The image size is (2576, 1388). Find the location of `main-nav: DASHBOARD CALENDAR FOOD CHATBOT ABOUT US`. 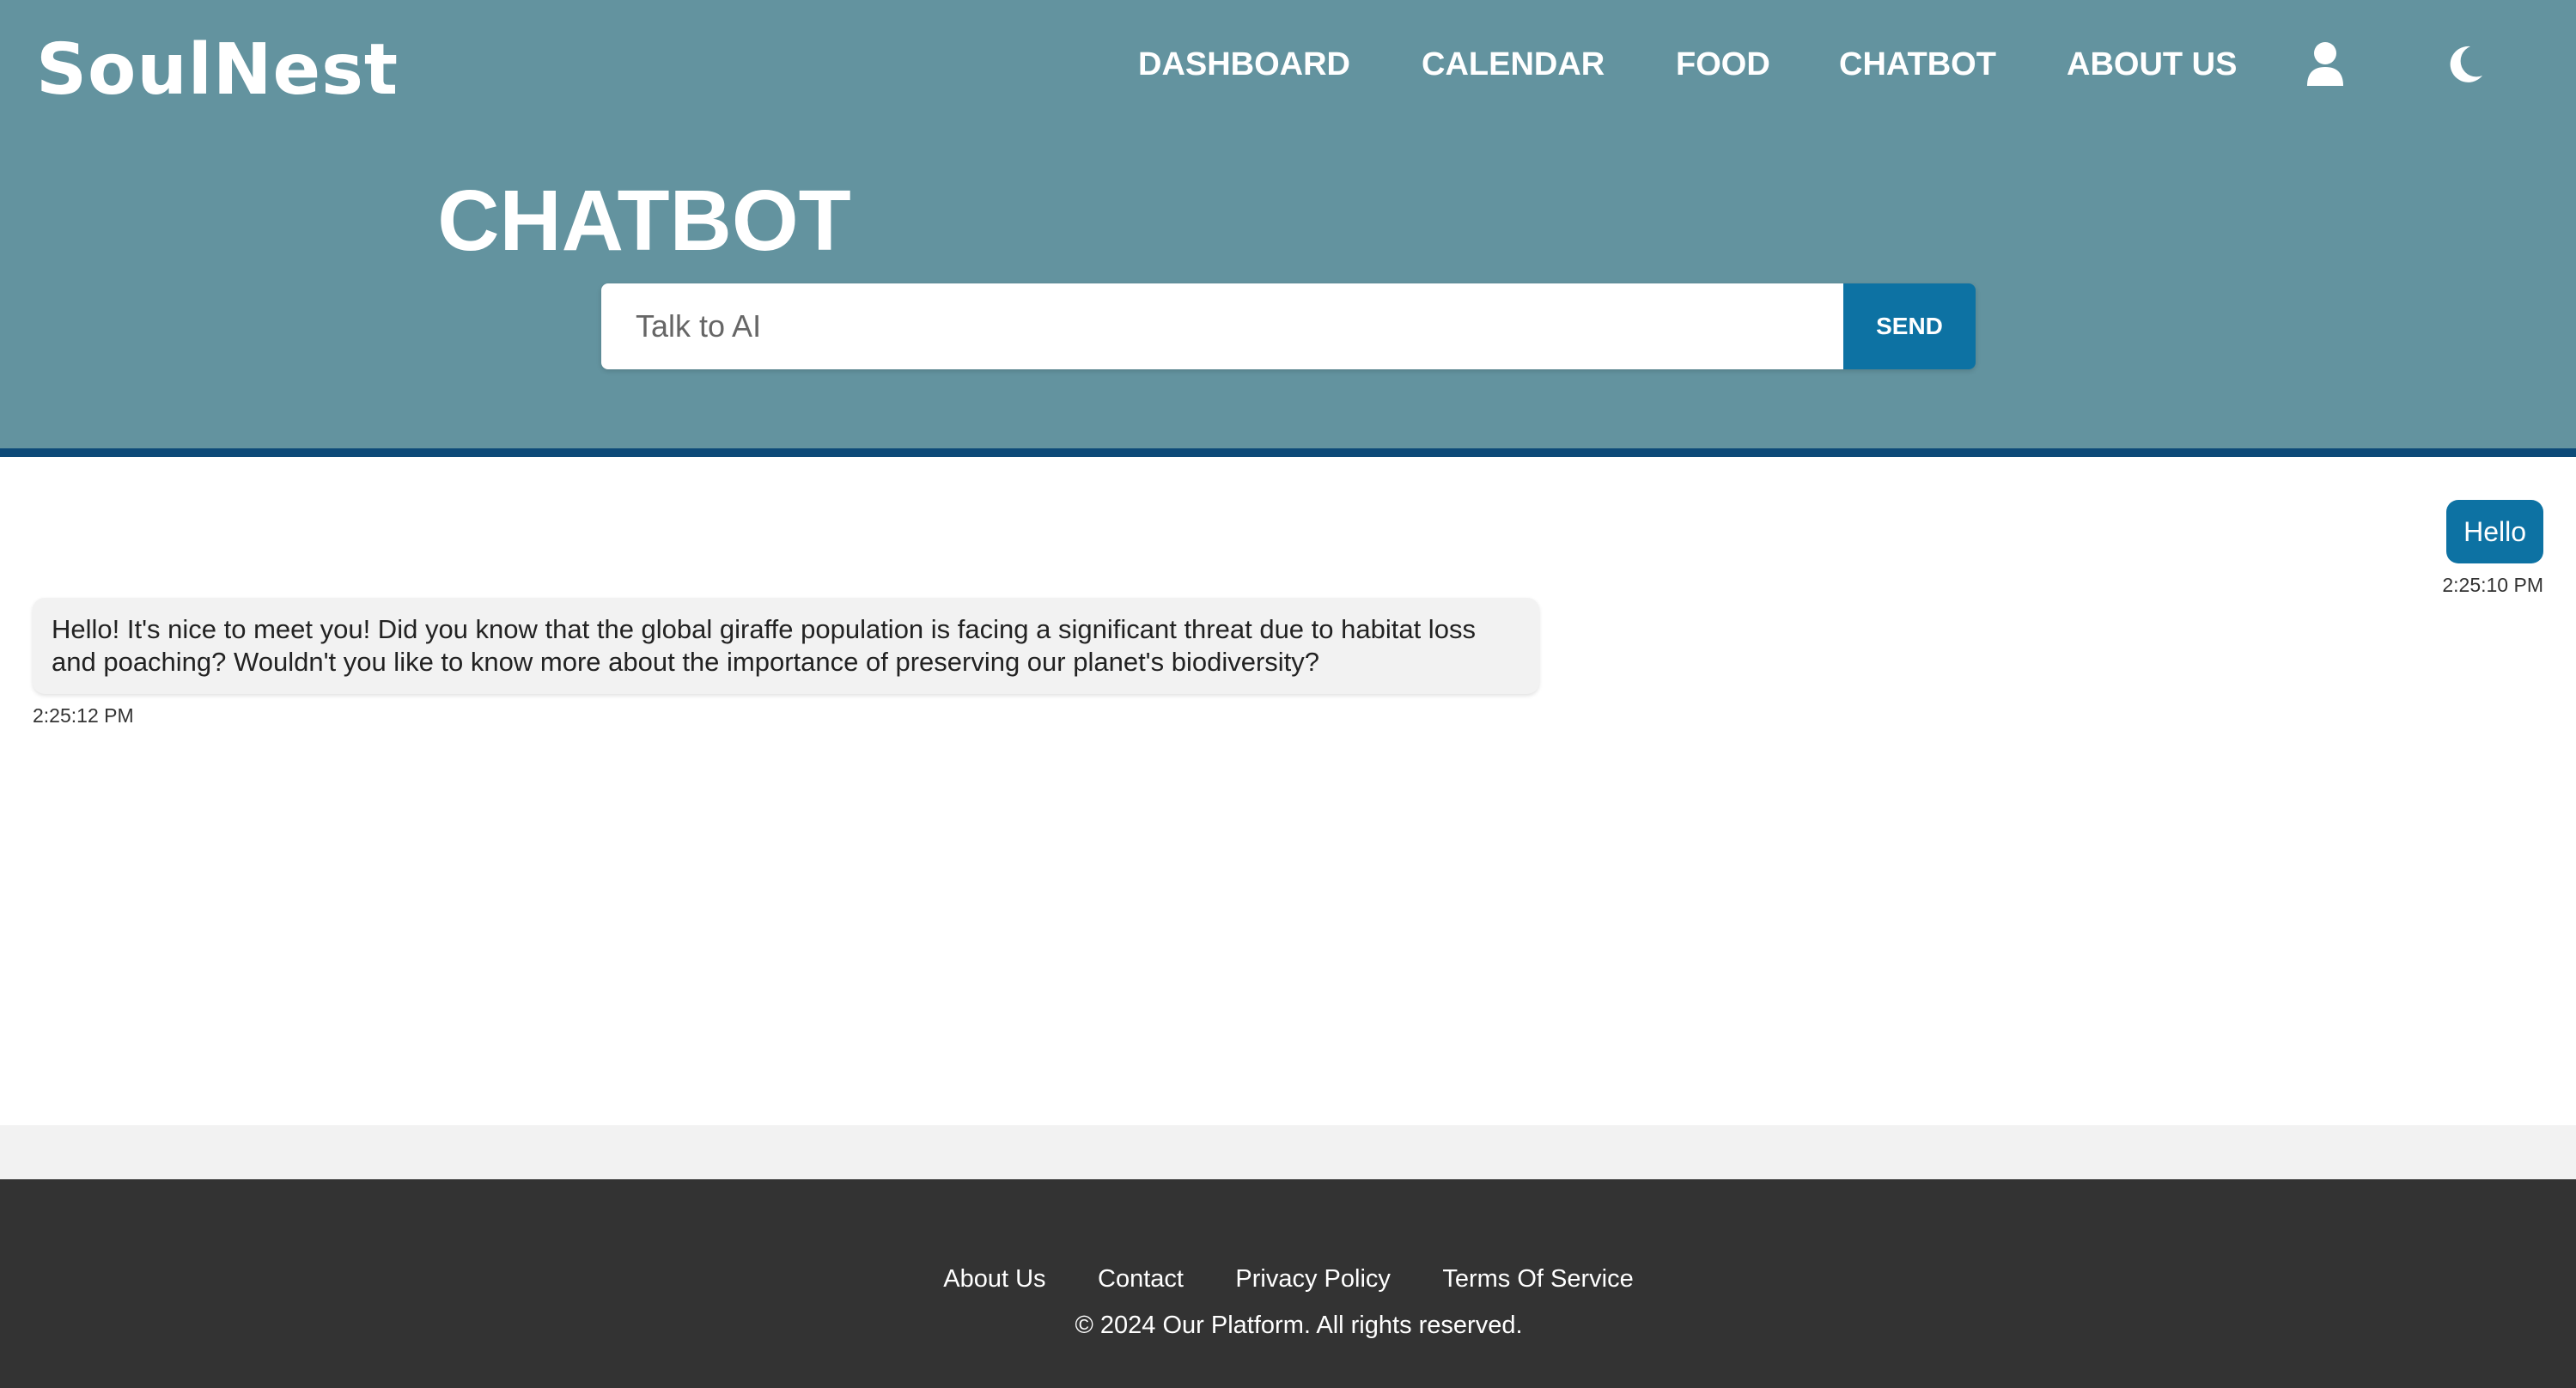

main-nav: DASHBOARD CALENDAR FOOD CHATBOT ABOUT US is located at coordinates (1288, 67).